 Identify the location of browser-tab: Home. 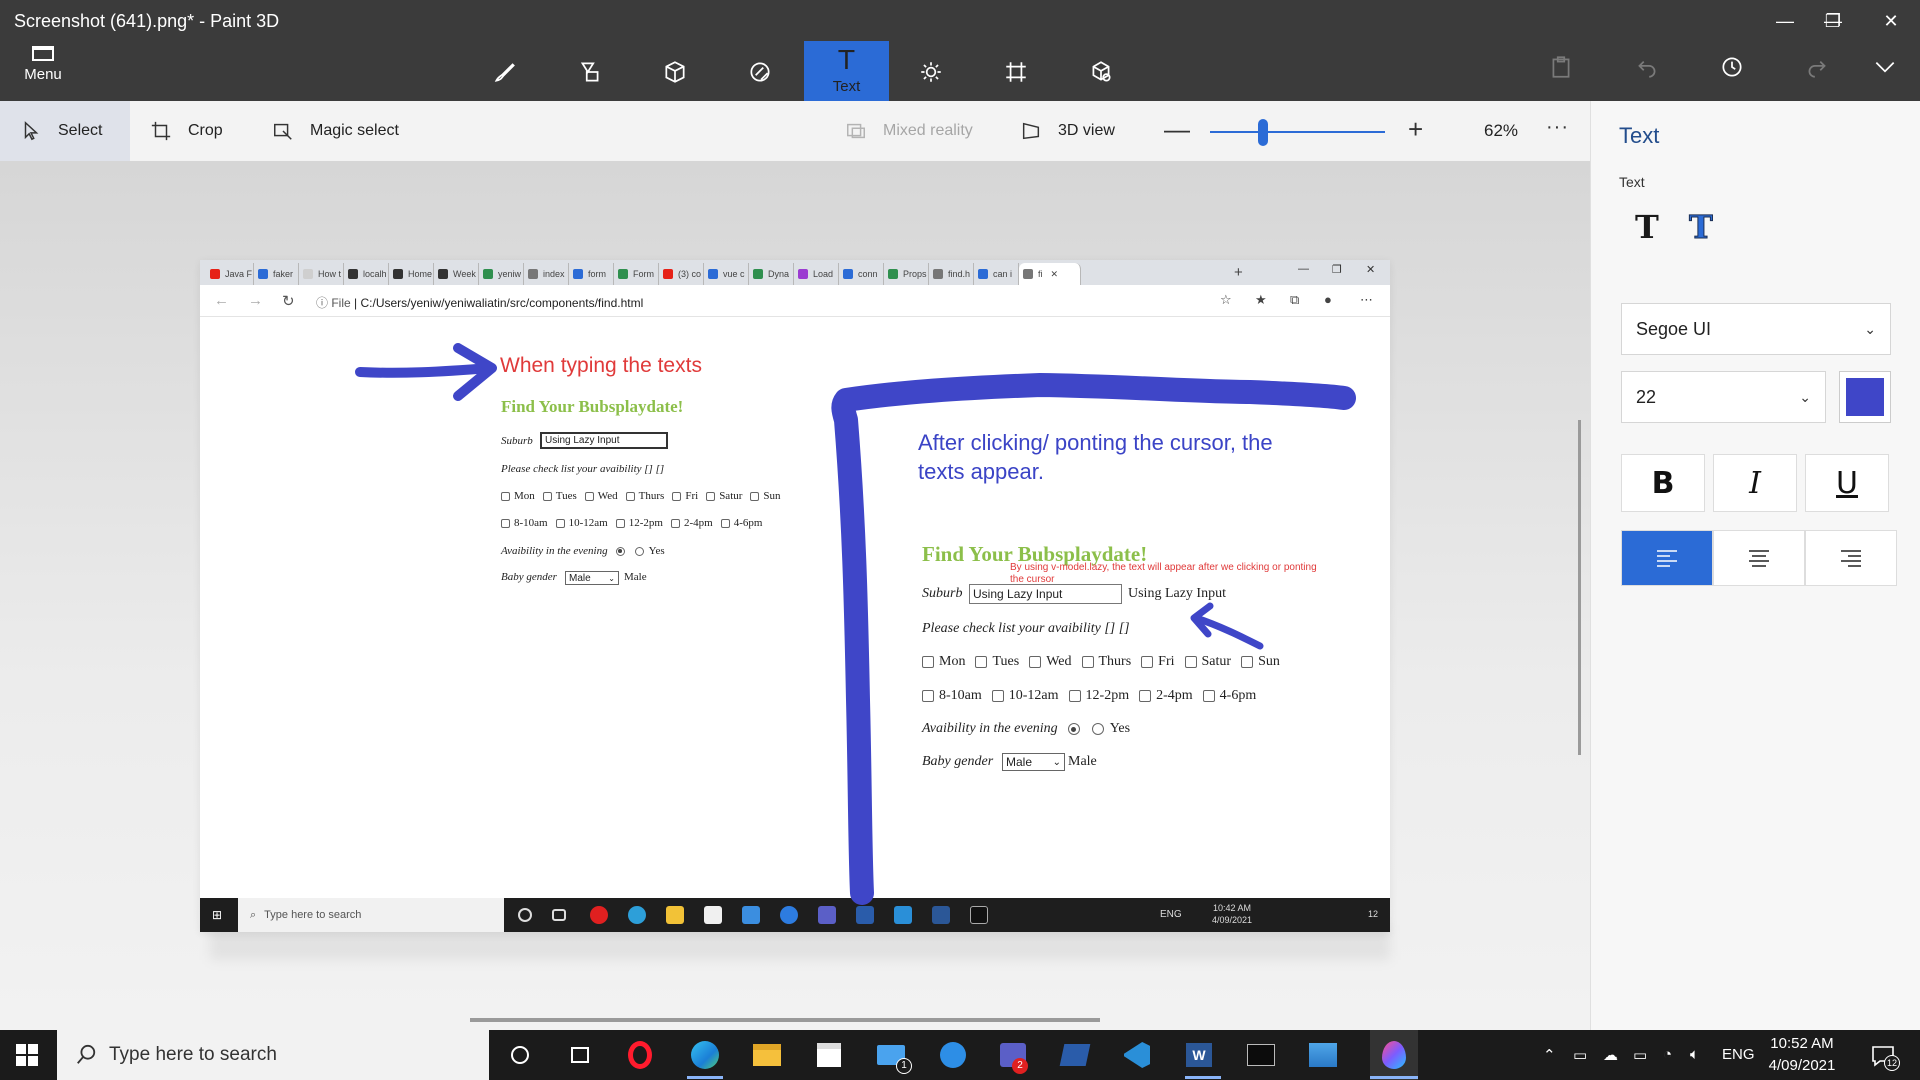
(411, 274).